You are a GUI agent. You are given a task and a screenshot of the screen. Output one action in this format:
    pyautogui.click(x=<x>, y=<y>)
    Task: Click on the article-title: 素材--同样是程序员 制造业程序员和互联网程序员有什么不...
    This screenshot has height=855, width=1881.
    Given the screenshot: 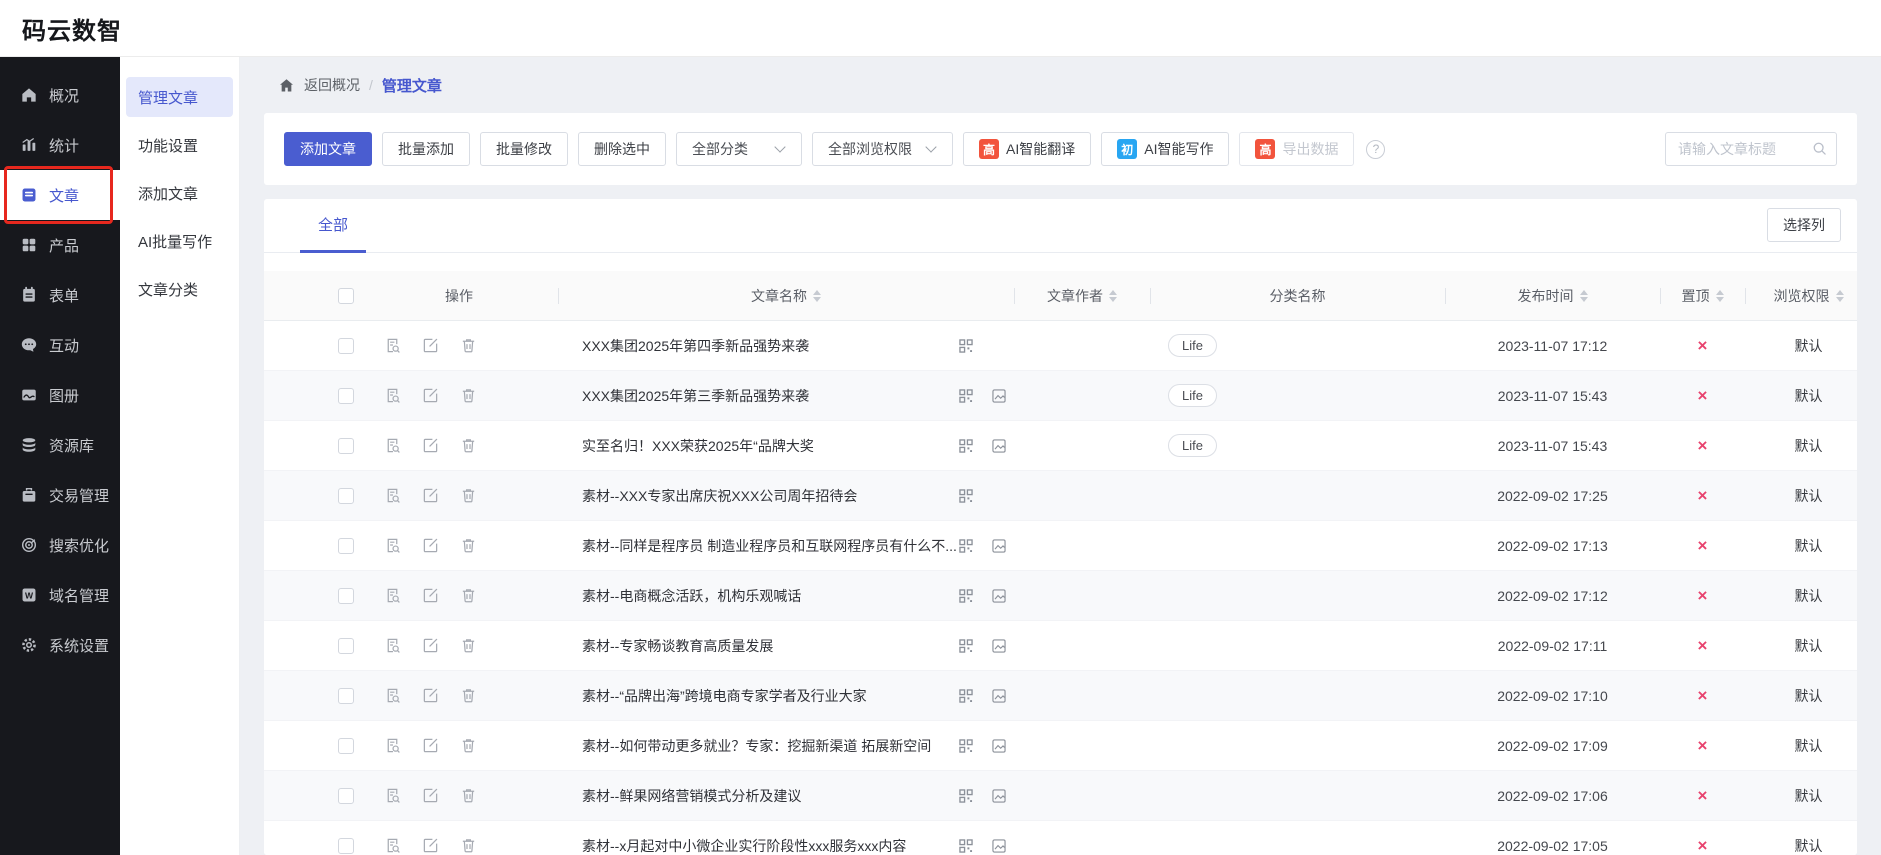 What is the action you would take?
    pyautogui.click(x=770, y=546)
    